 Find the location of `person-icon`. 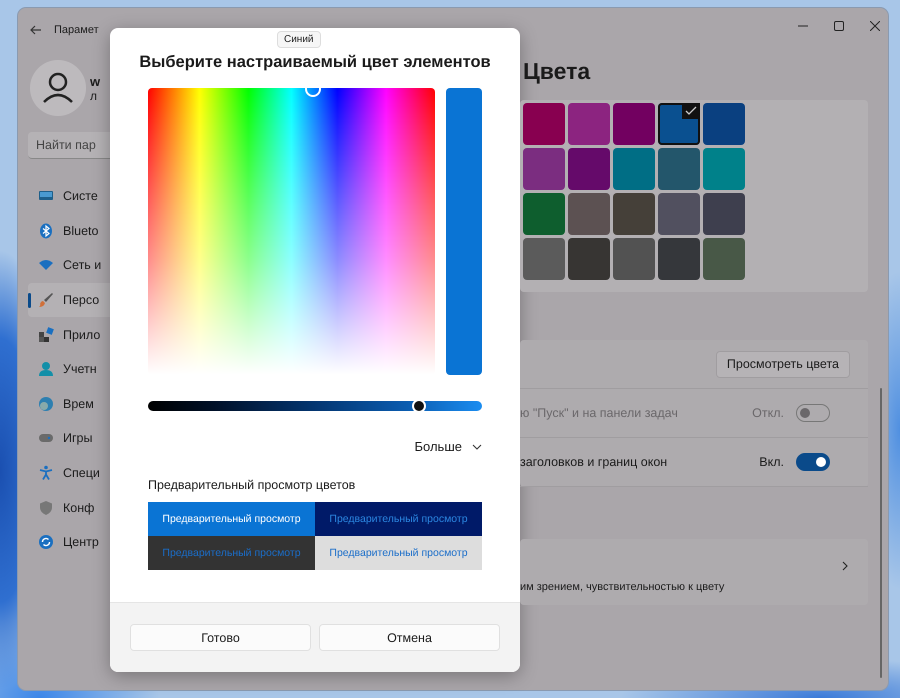

person-icon is located at coordinates (46, 369).